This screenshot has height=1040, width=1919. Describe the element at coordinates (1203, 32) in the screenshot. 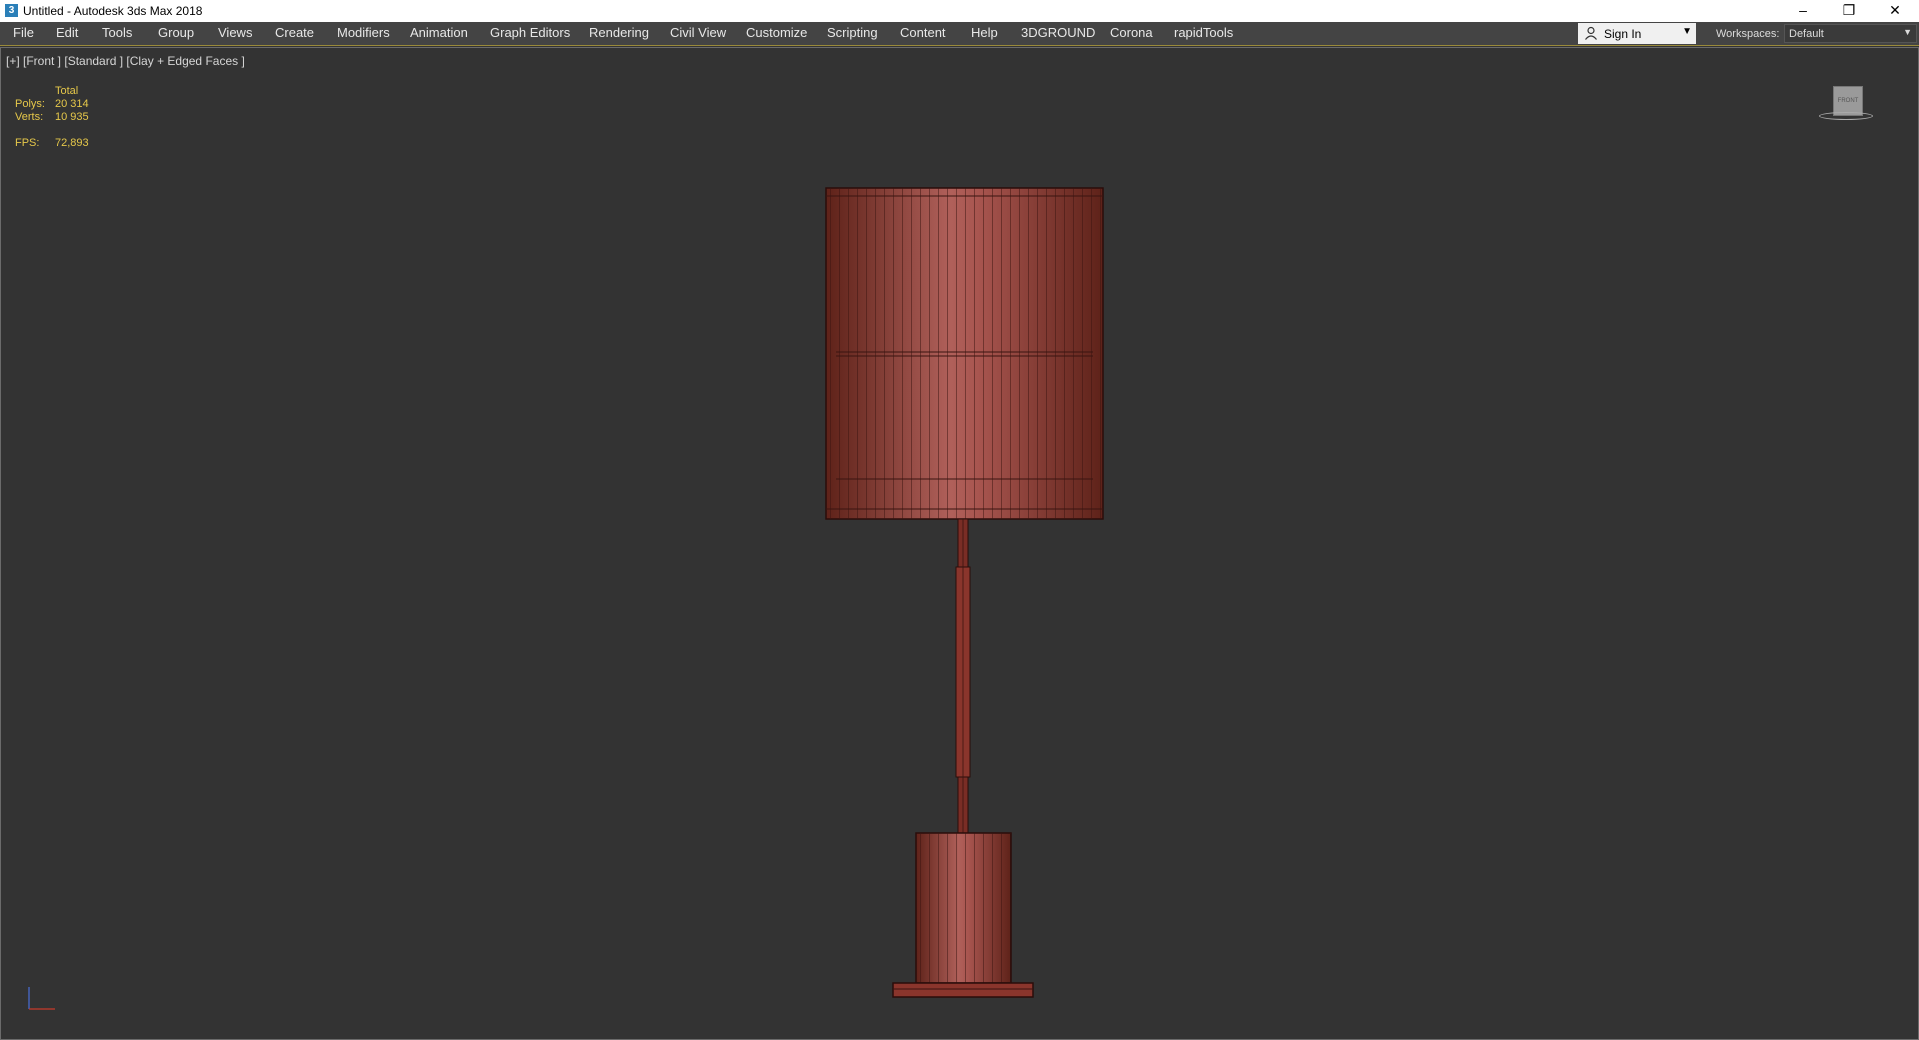

I see `menu-rapidtools: rapidTools` at that location.